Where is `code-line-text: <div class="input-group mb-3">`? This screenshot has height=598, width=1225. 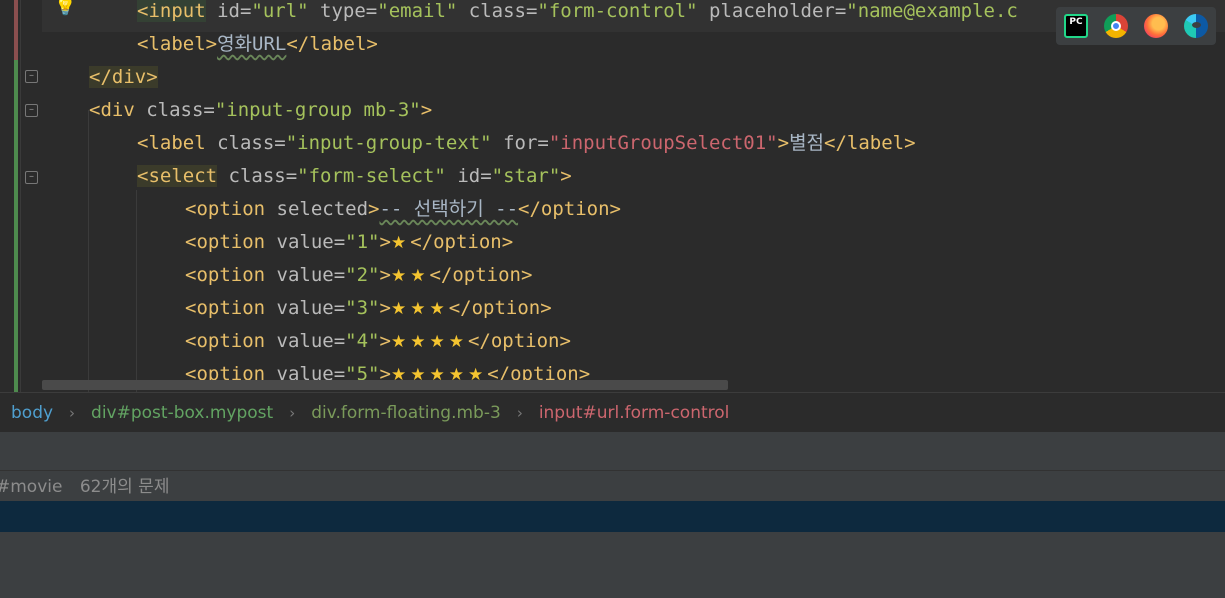
code-line-text: <div class="input-group mb-3"> is located at coordinates (260, 110).